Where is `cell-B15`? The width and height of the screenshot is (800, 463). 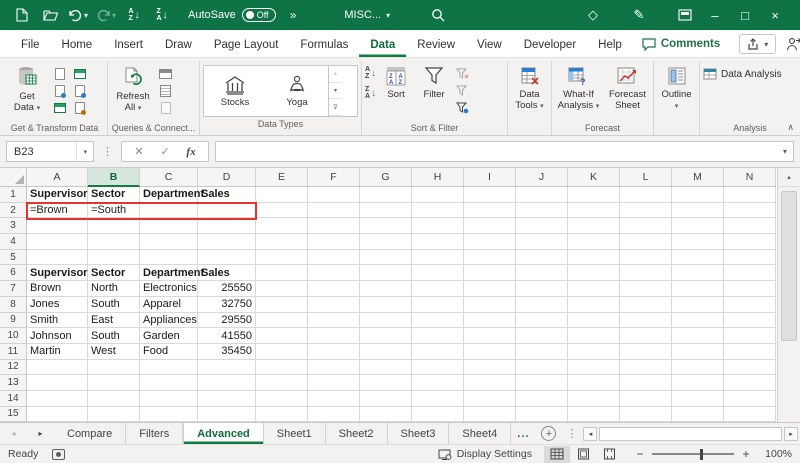 cell-B15 is located at coordinates (114, 414).